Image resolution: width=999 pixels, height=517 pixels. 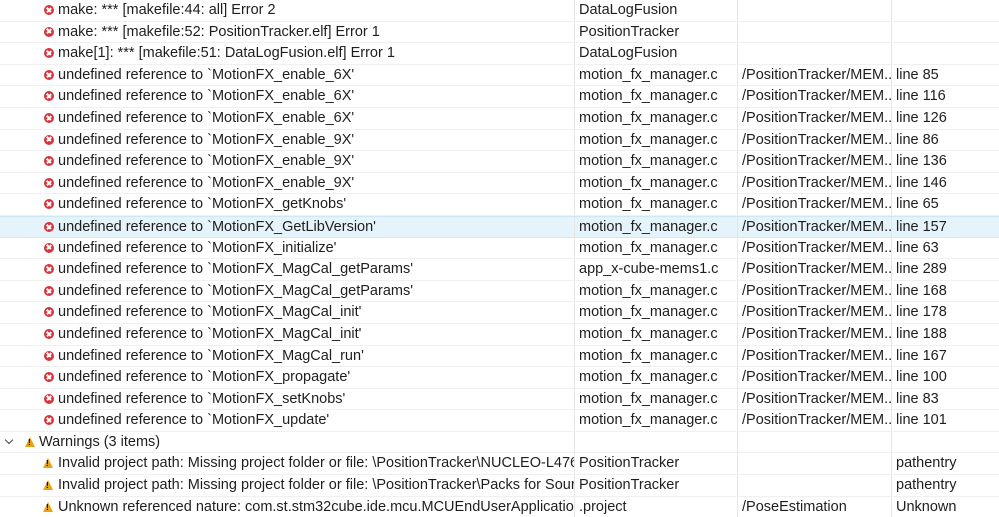 I want to click on location-cell: line 157, so click(x=945, y=227).